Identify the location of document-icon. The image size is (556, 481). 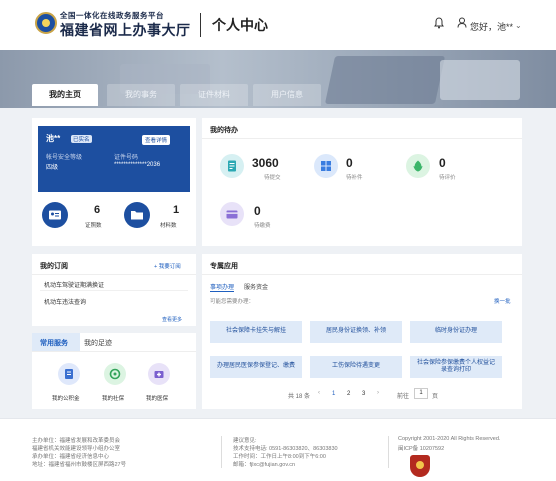
(232, 166).